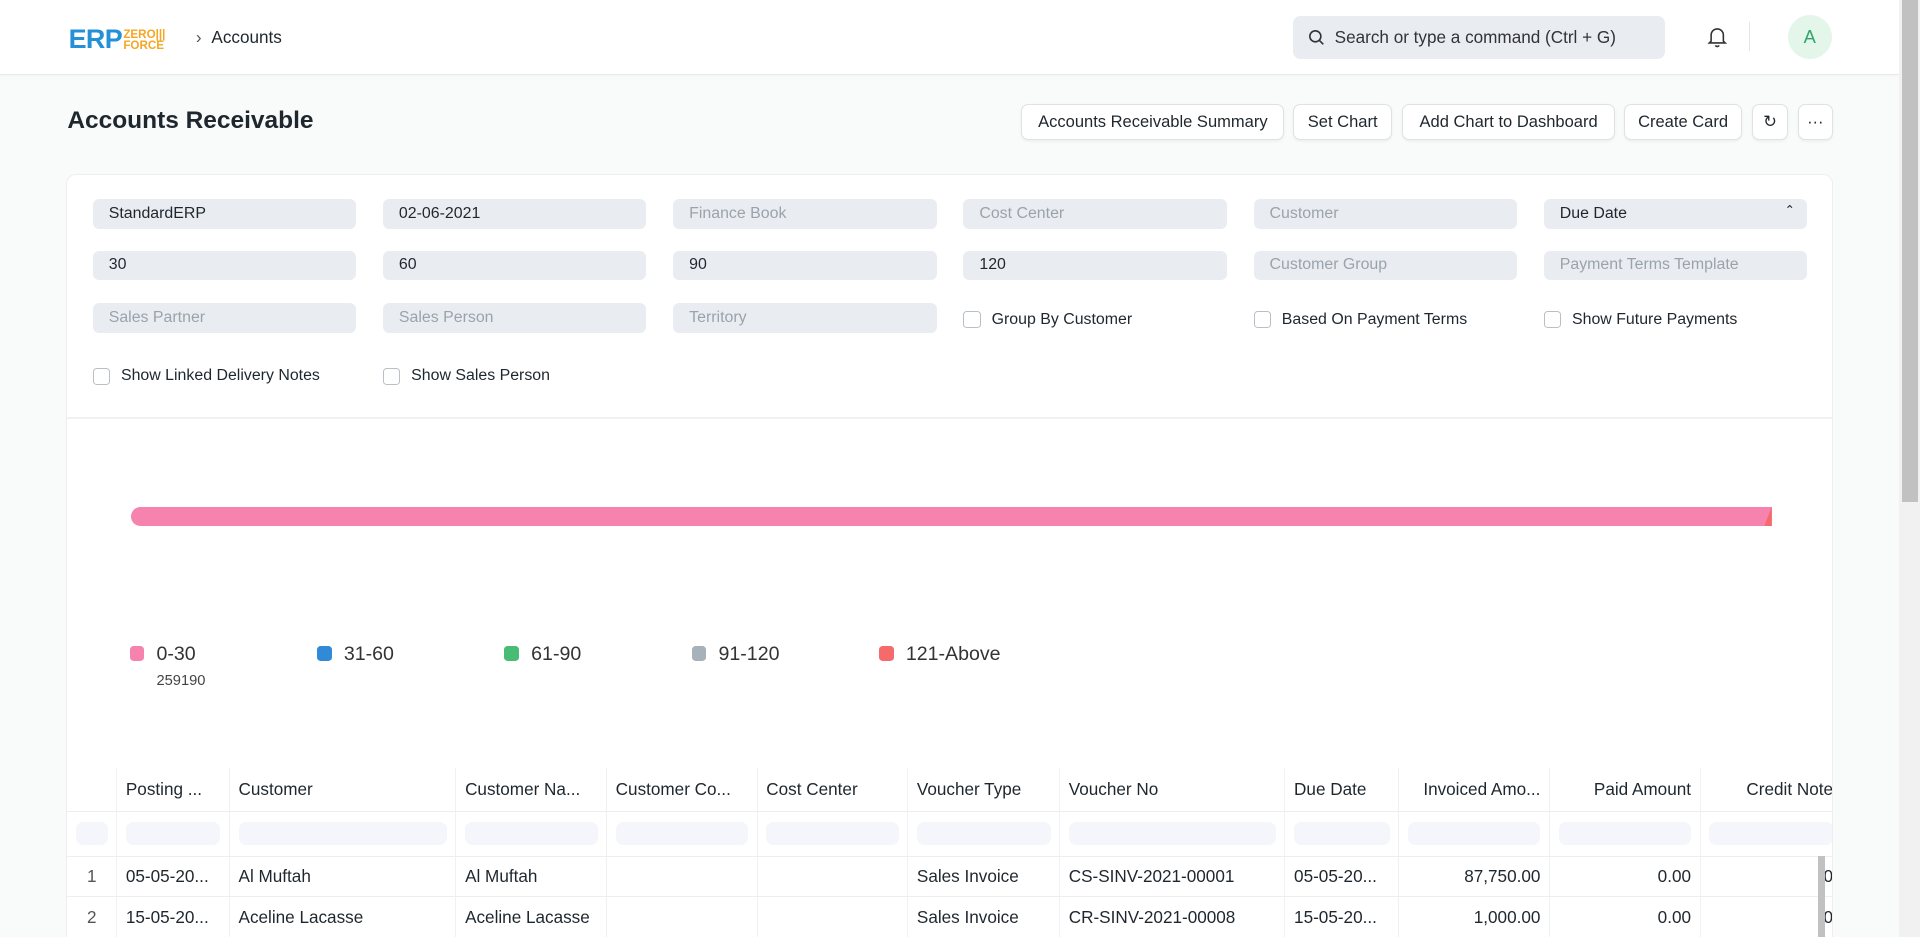 This screenshot has width=1920, height=937. What do you see at coordinates (833, 789) in the screenshot?
I see `table-header-cell: Cost Center` at bounding box center [833, 789].